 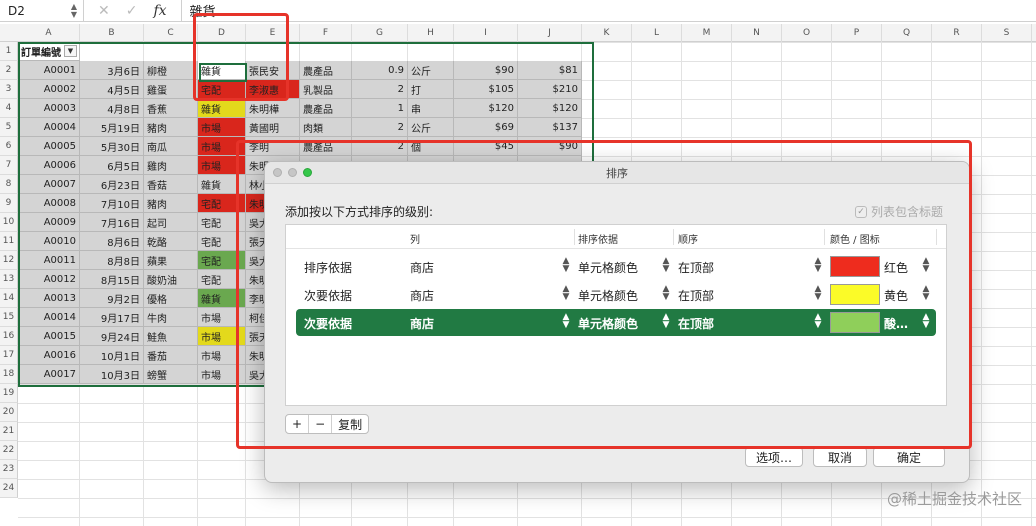 I want to click on table-cell: 酸奶油, so click(x=171, y=279).